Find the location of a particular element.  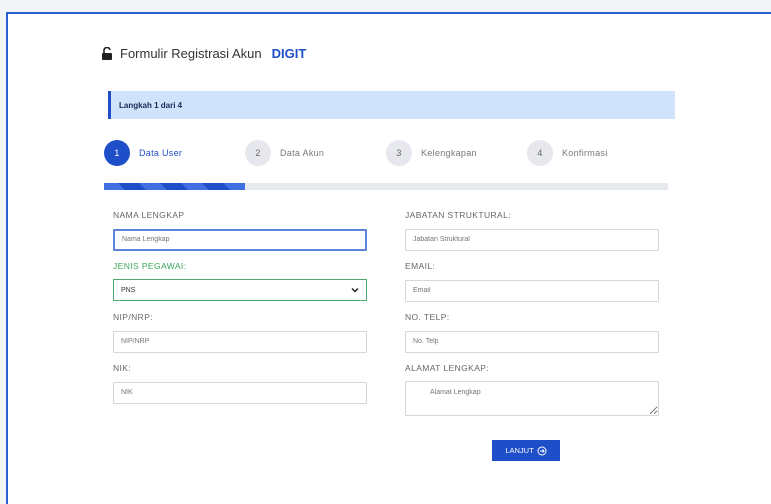

step-2-label: Data Akun is located at coordinates (302, 153).